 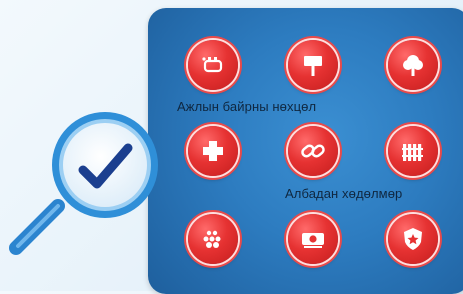 I want to click on grains-icon, so click(x=213, y=239).